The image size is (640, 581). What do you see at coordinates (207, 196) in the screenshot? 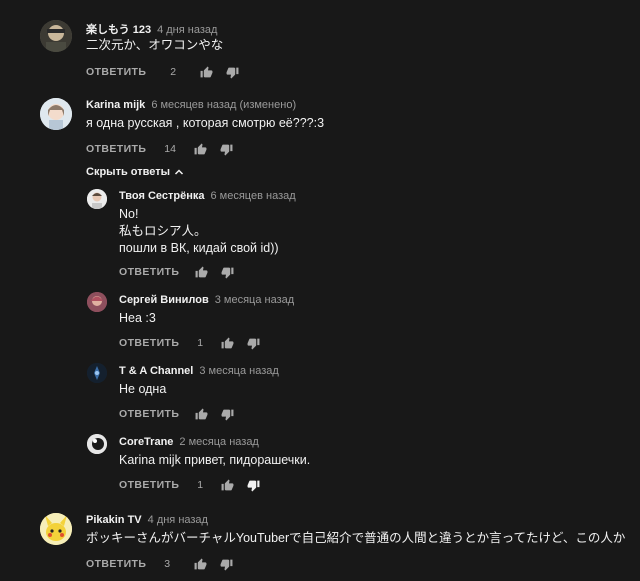
I see `comment-header: Твоя Сестрёнка 6 месяцев назад` at bounding box center [207, 196].